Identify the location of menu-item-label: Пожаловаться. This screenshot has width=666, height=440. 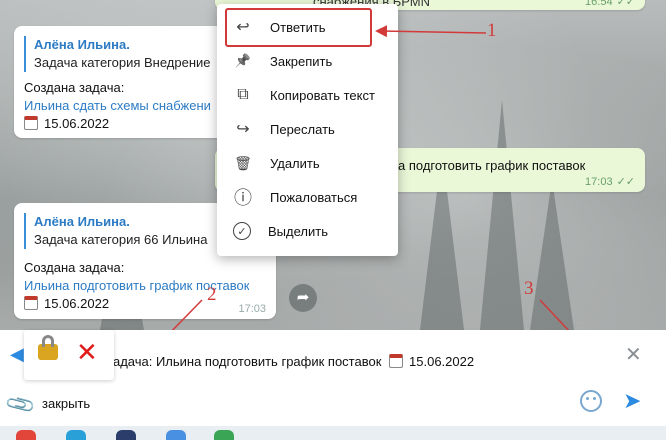
(314, 197).